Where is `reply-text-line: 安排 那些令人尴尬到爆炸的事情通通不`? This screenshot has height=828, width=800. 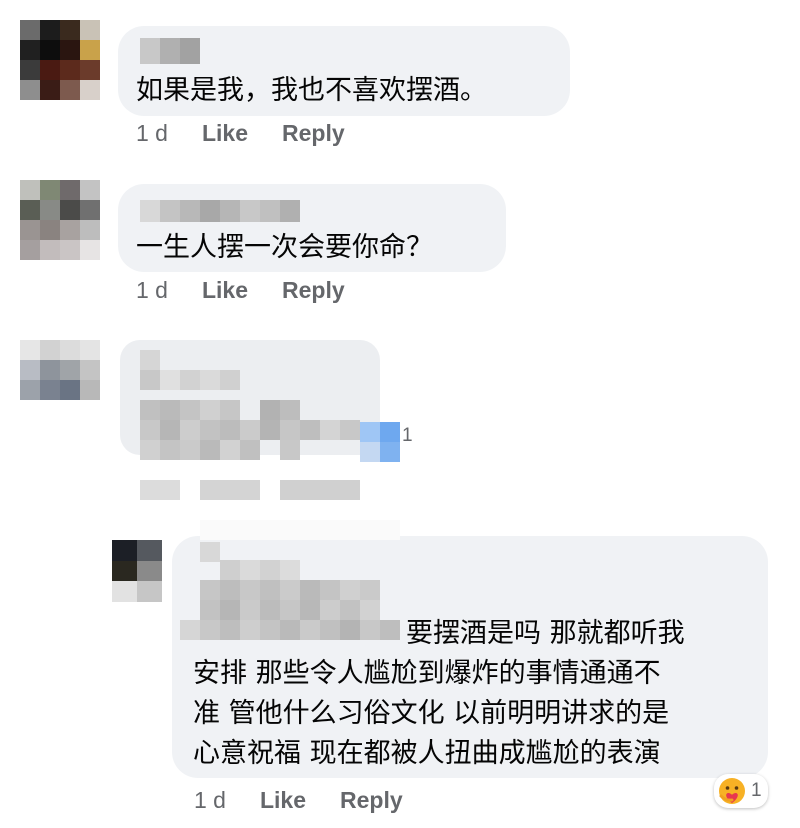
reply-text-line: 安排 那些令人尴尬到爆炸的事情通通不 is located at coordinates (427, 673).